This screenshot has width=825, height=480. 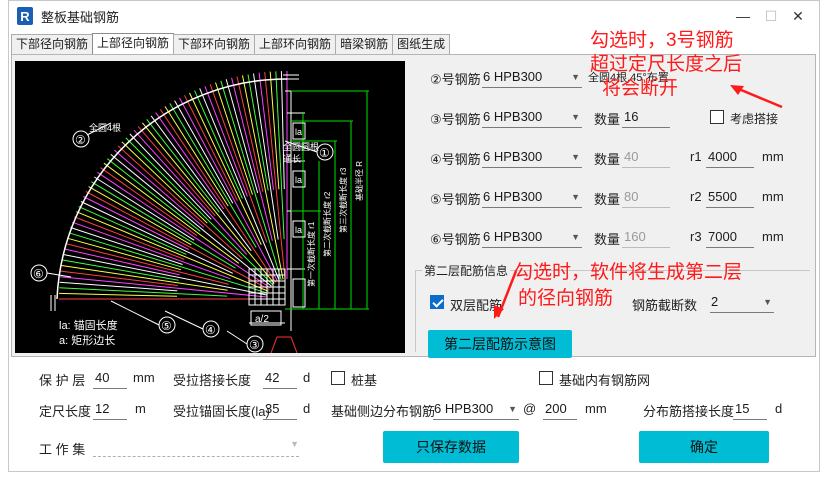 I want to click on second-layer-diagram-button: 第二层配筋示意图, so click(x=500, y=344).